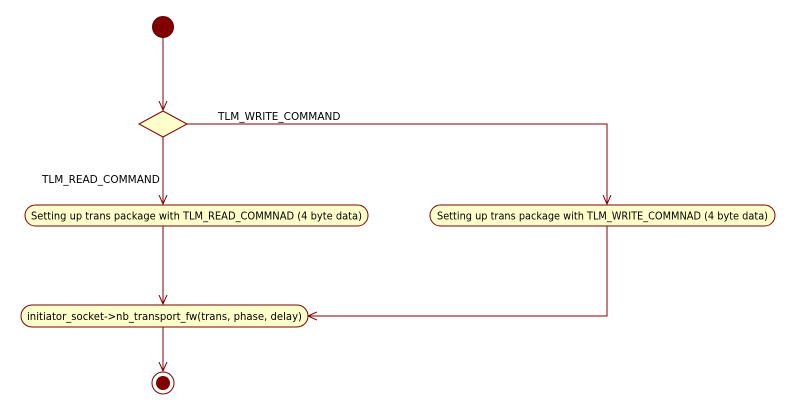 The height and width of the screenshot is (417, 797). Describe the element at coordinates (458, 271) in the screenshot. I see `edge-write-to-transport` at that location.